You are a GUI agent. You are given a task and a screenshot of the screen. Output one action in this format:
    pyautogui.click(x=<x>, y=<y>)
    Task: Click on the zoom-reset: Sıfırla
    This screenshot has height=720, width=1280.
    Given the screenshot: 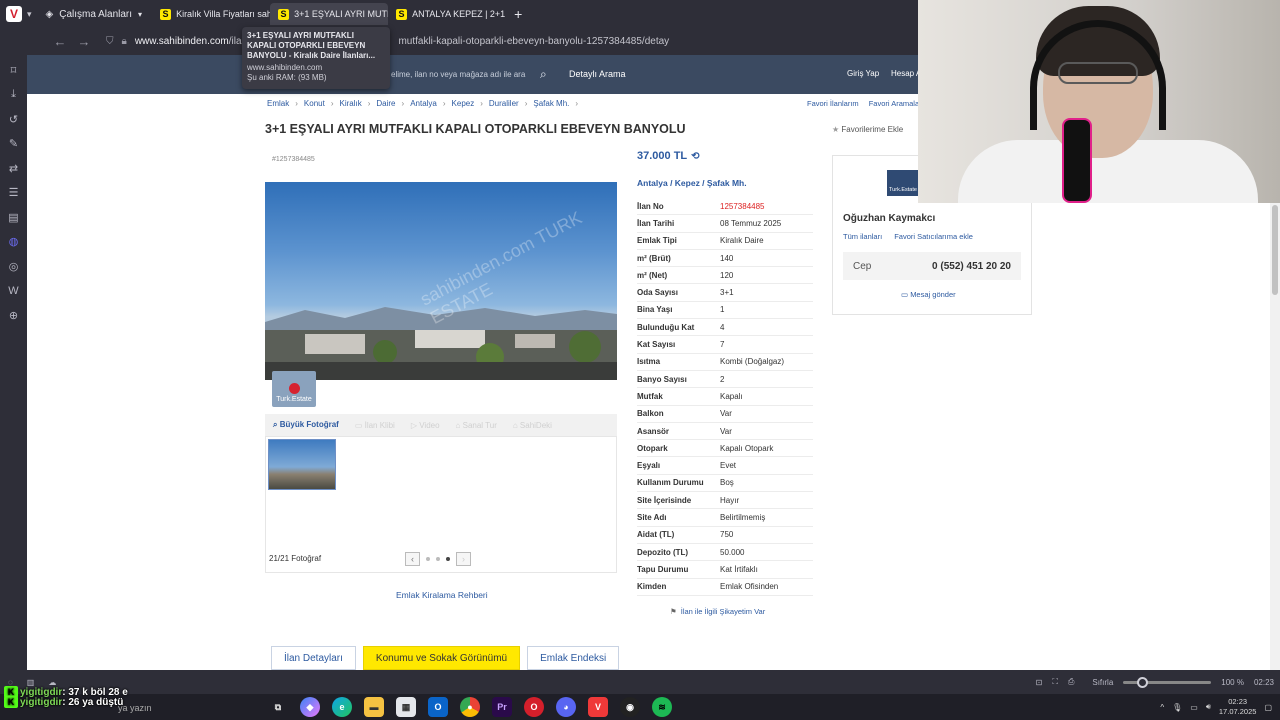 What is the action you would take?
    pyautogui.click(x=1102, y=682)
    